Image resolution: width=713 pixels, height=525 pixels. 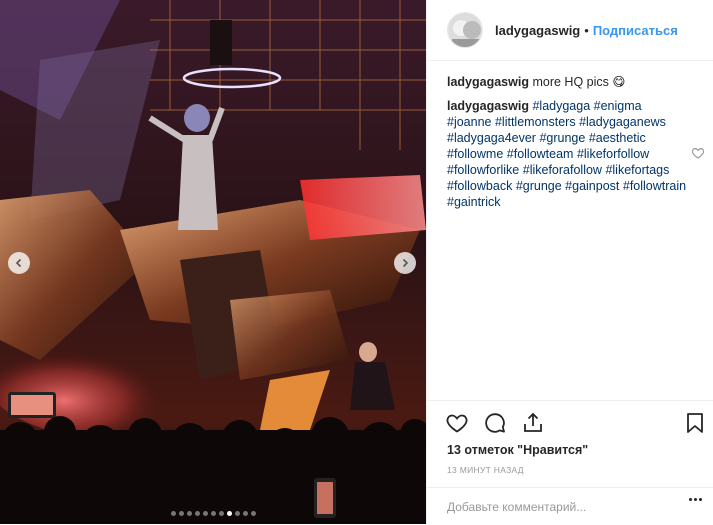 I want to click on hashtag-link: #followtrain, so click(x=654, y=186).